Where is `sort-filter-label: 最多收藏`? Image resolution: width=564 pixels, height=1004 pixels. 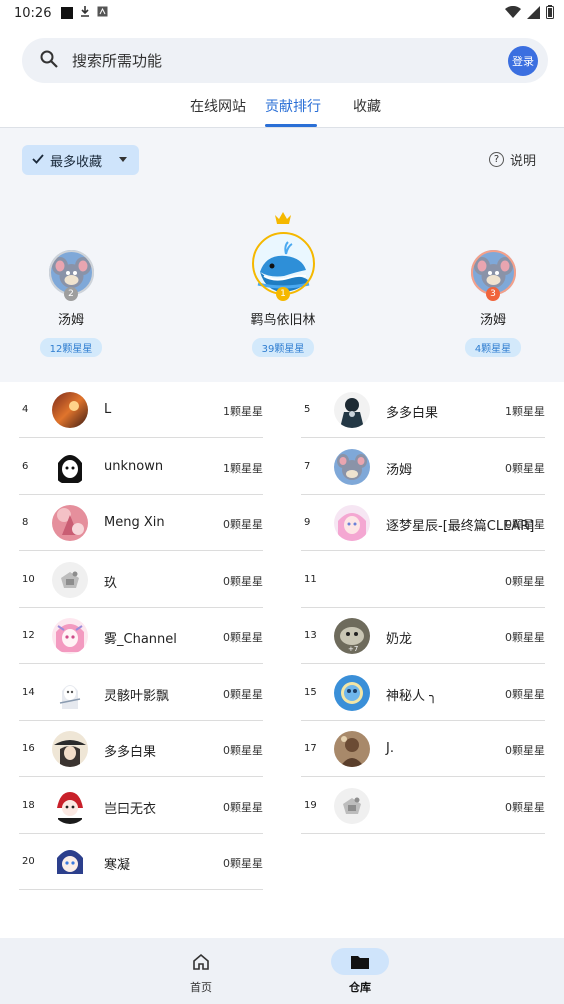
sort-filter-label: 最多收藏 is located at coordinates (76, 162).